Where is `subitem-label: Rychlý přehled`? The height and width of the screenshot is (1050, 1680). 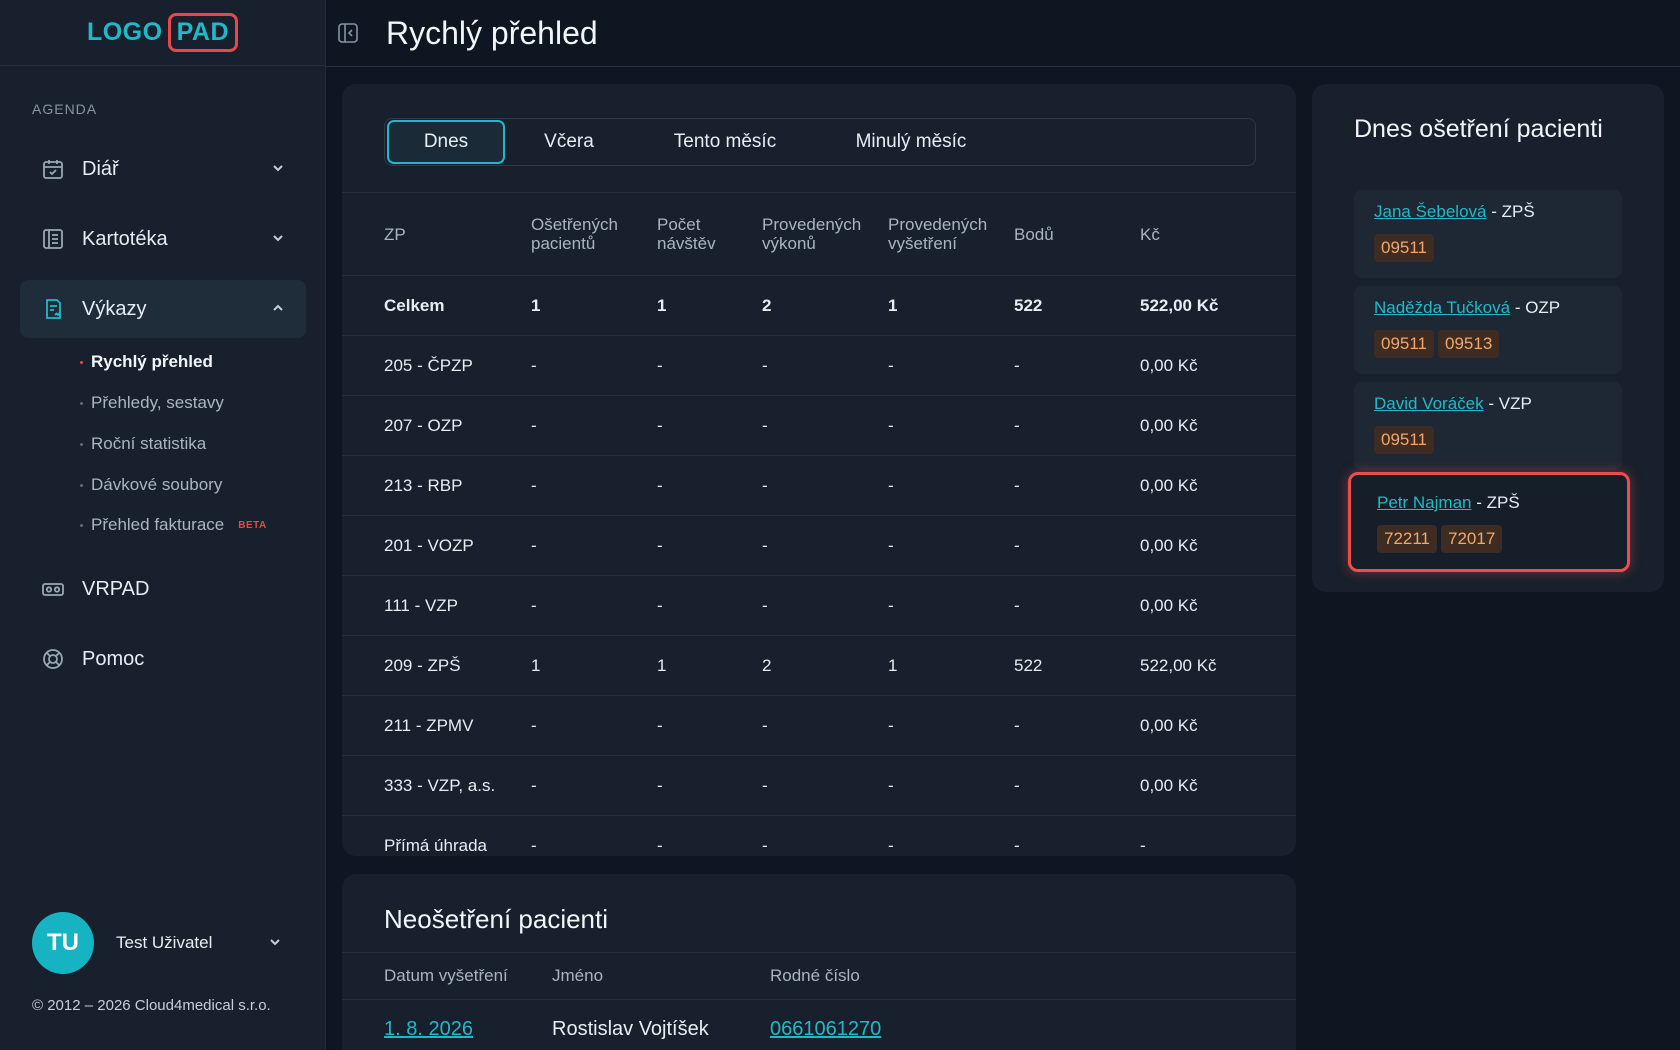 subitem-label: Rychlý přehled is located at coordinates (152, 361).